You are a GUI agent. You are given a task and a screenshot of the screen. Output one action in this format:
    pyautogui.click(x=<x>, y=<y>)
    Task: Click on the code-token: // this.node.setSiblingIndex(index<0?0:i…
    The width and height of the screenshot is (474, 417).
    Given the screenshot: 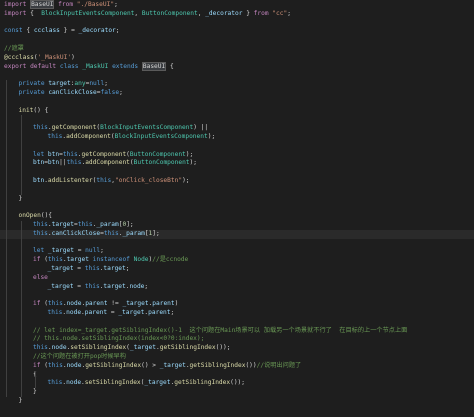 What is the action you would take?
    pyautogui.click(x=119, y=339)
    